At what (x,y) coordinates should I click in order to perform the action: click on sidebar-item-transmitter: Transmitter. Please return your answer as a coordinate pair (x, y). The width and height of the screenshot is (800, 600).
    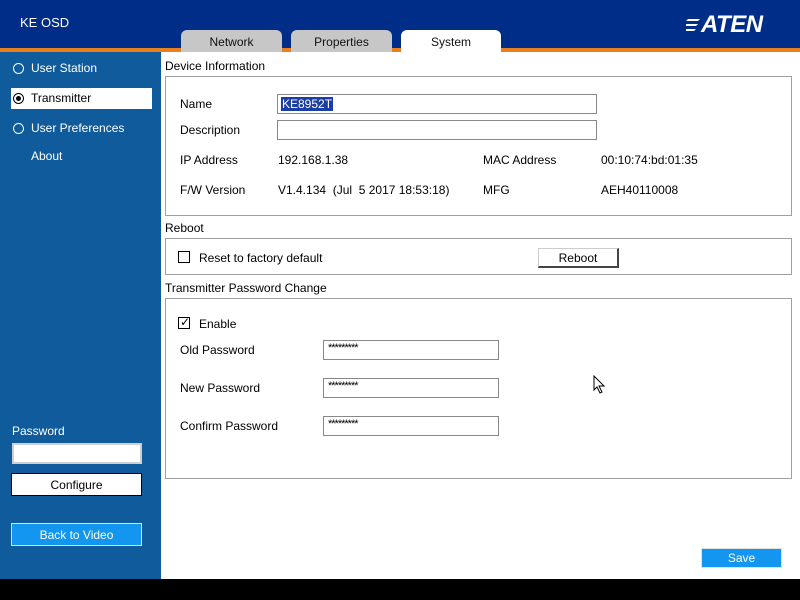
    Looking at the image, I should click on (81, 98).